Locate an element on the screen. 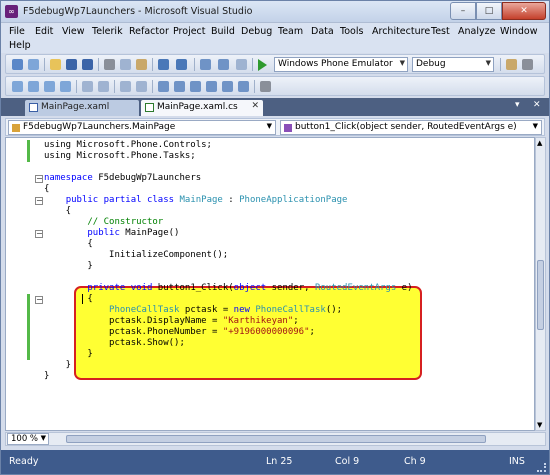 The height and width of the screenshot is (475, 550). complete-word-icon is located at coordinates (65, 86).